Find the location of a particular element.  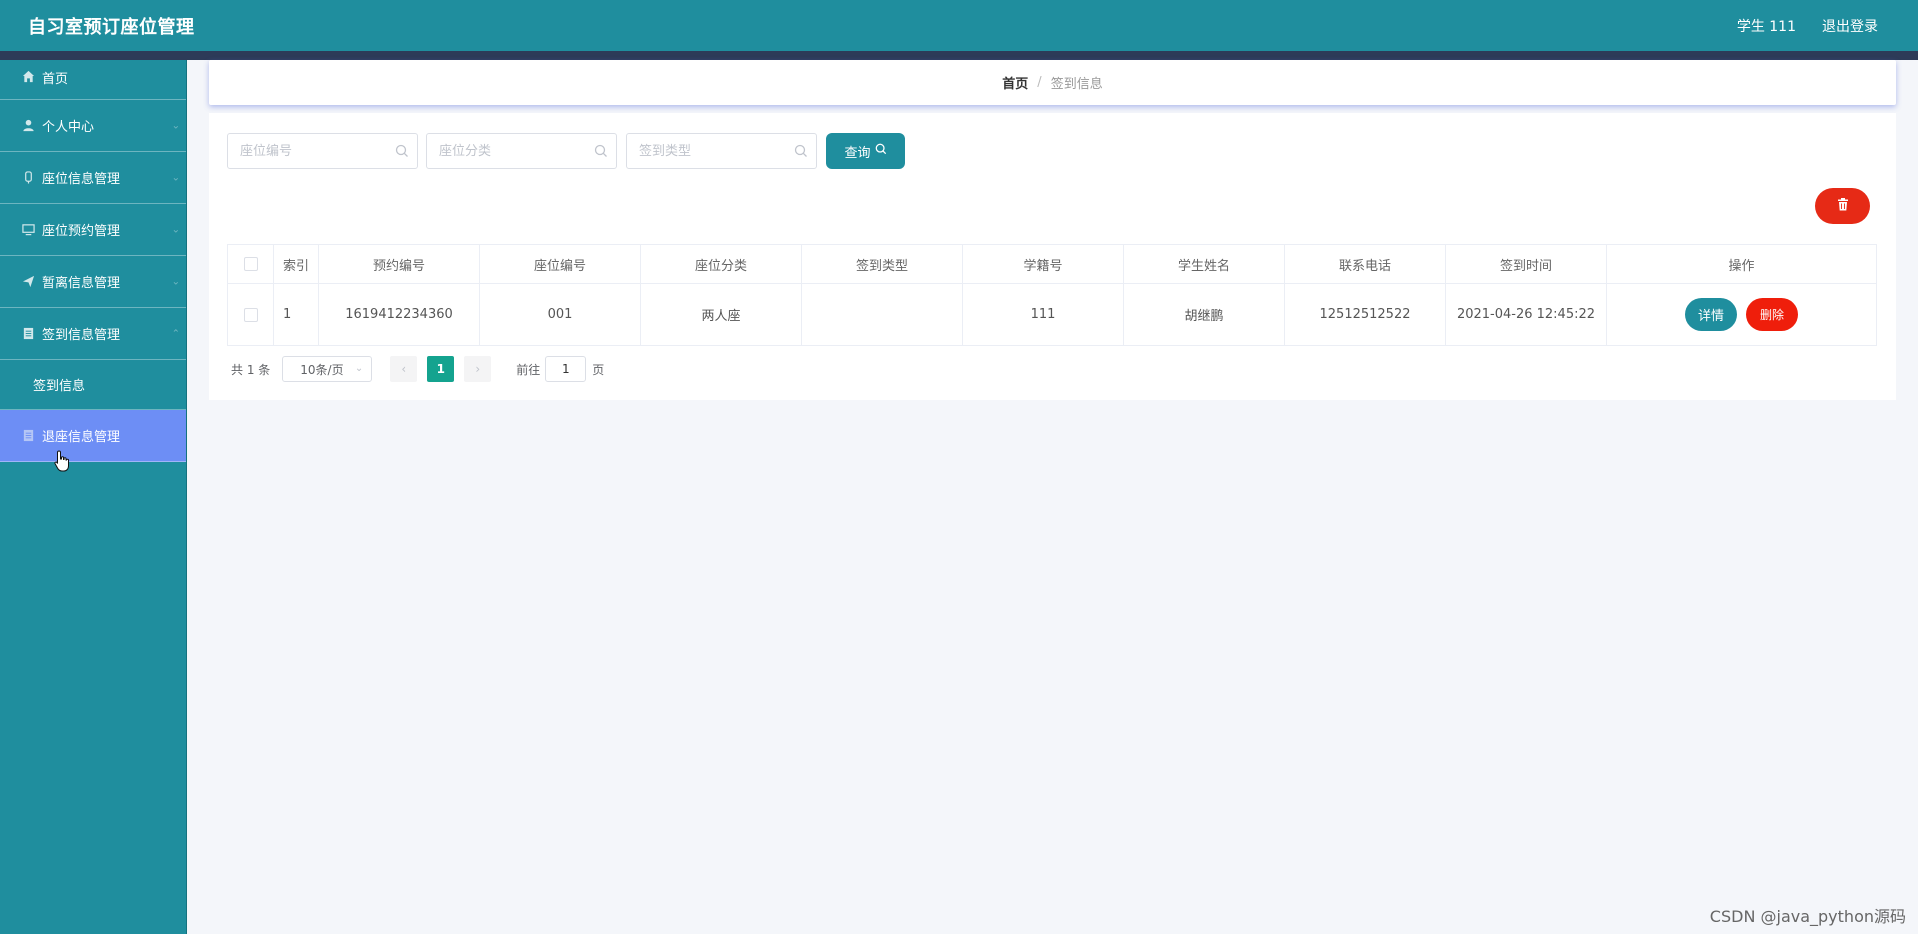

table-header: 签到类型 is located at coordinates (882, 264).